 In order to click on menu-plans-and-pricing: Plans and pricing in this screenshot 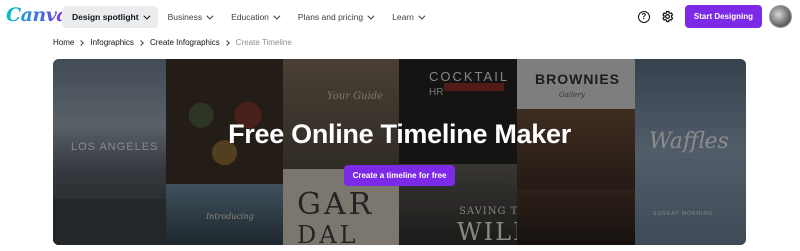, I will do `click(335, 17)`.